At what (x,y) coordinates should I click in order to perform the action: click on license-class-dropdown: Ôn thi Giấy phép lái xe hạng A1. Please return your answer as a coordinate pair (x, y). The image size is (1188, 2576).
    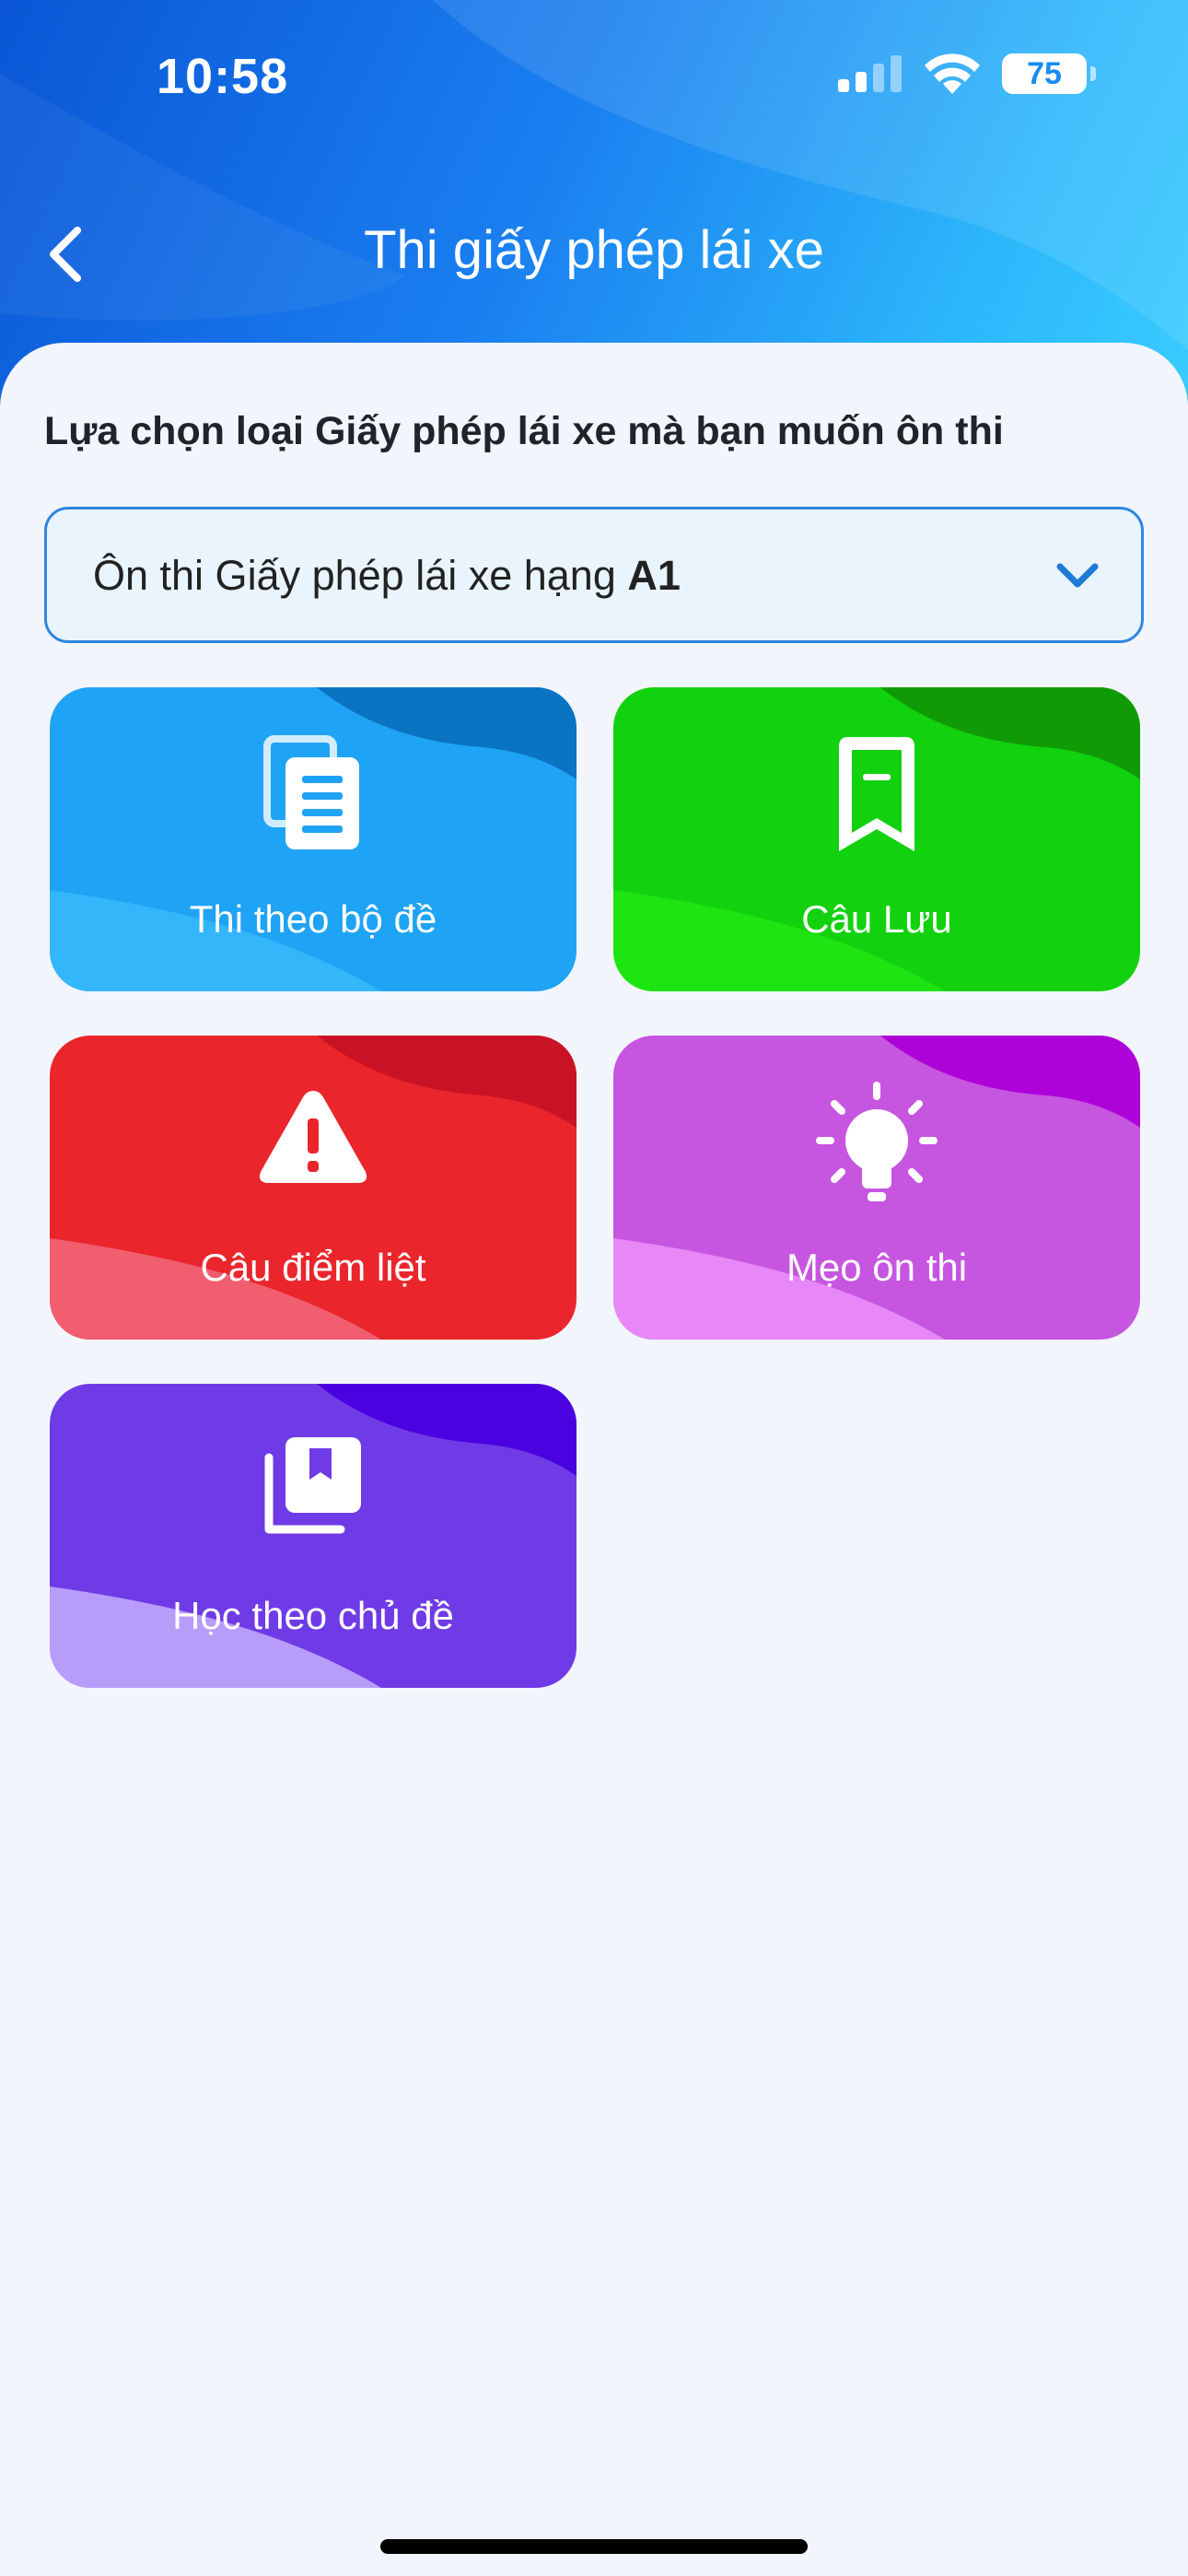
    Looking at the image, I should click on (594, 575).